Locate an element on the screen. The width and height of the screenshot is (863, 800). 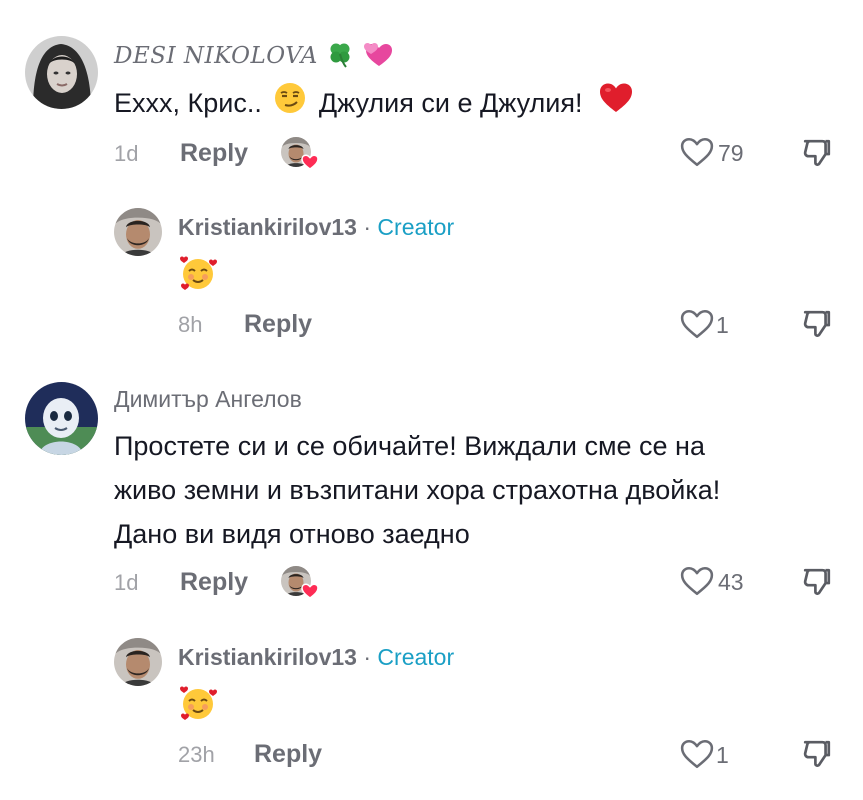
clover-emoji is located at coordinates (340, 57).